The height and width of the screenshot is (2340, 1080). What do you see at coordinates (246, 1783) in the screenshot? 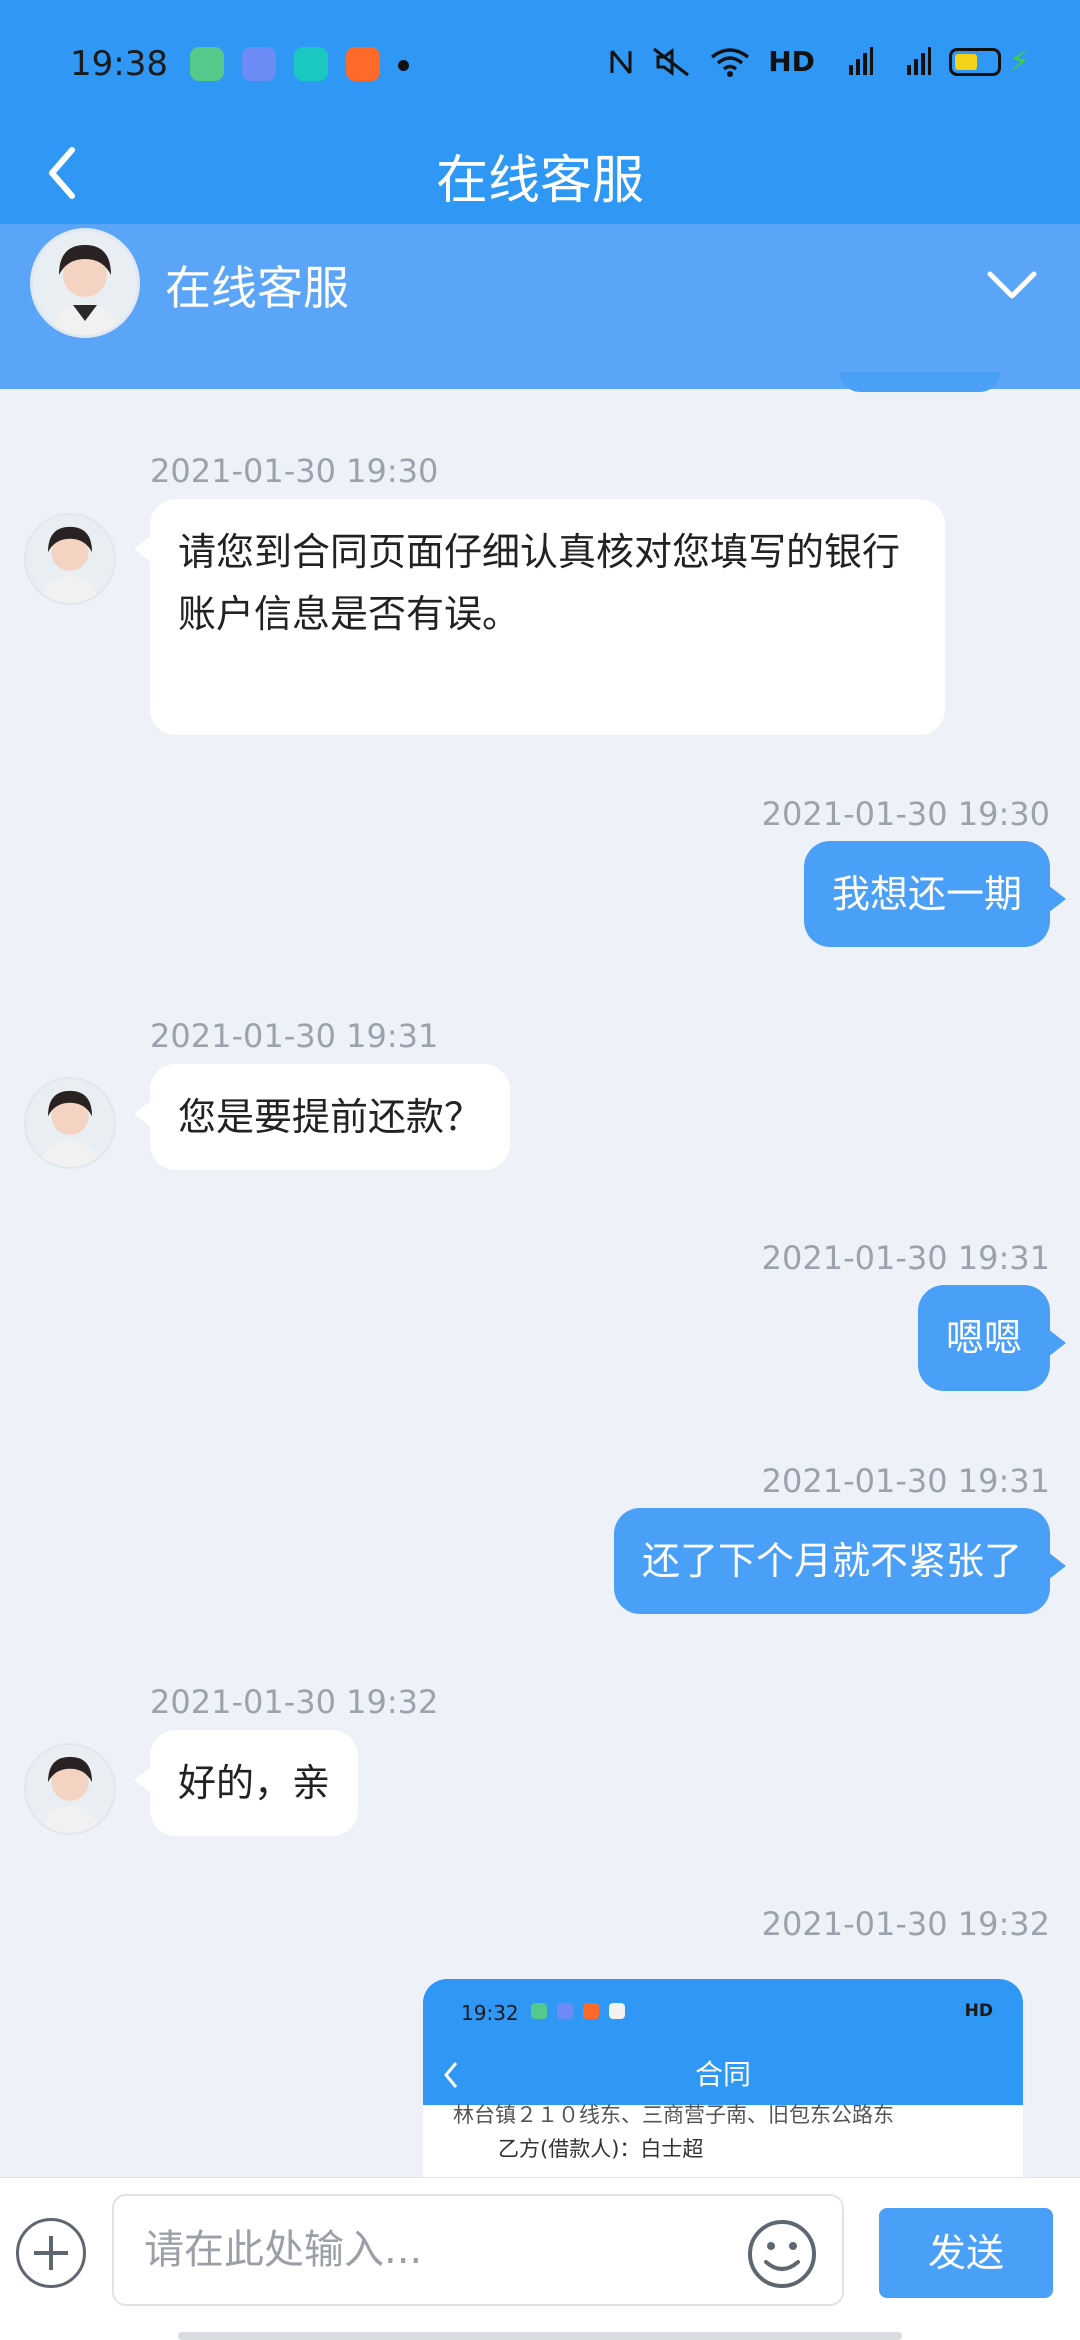
I see `message-bubble-incoming: 好的，亲` at bounding box center [246, 1783].